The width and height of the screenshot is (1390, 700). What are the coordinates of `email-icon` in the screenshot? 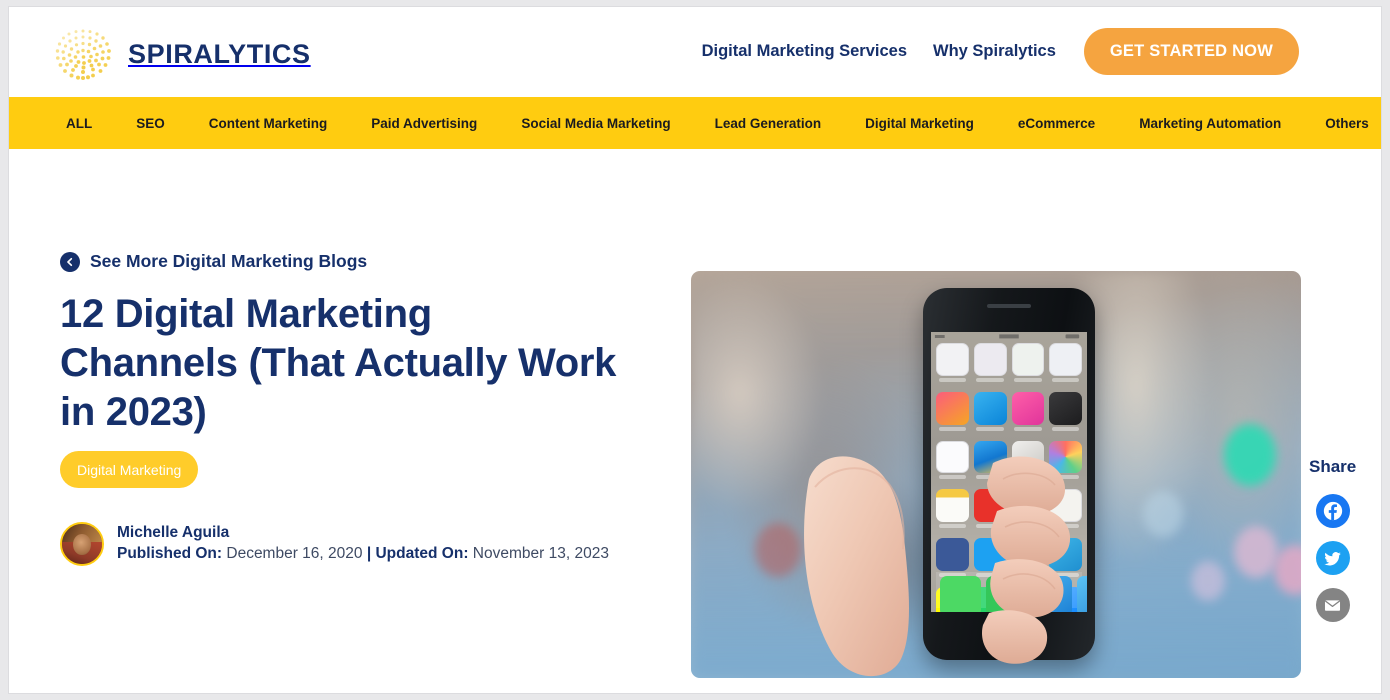 It's located at (1333, 605).